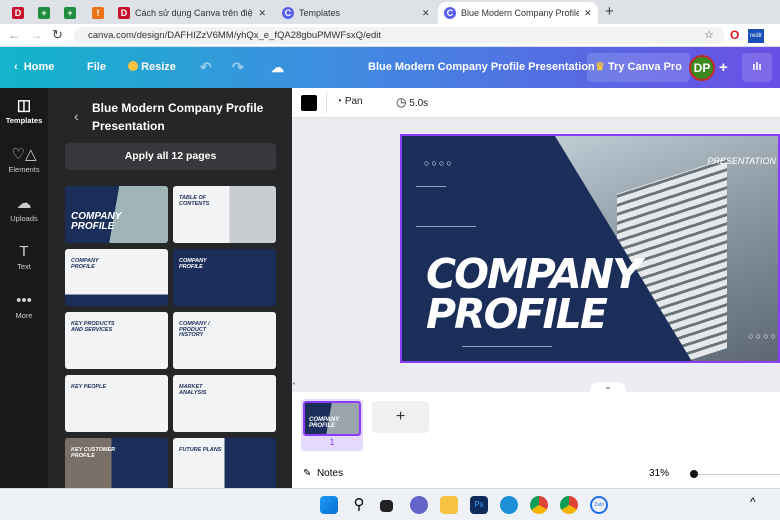 The image size is (780, 520). I want to click on crown-icon, so click(133, 66).